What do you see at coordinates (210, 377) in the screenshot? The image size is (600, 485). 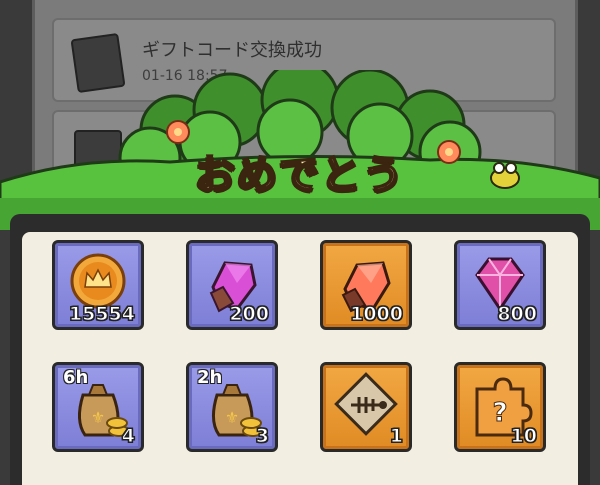 I see `bag-duration: 2h` at bounding box center [210, 377].